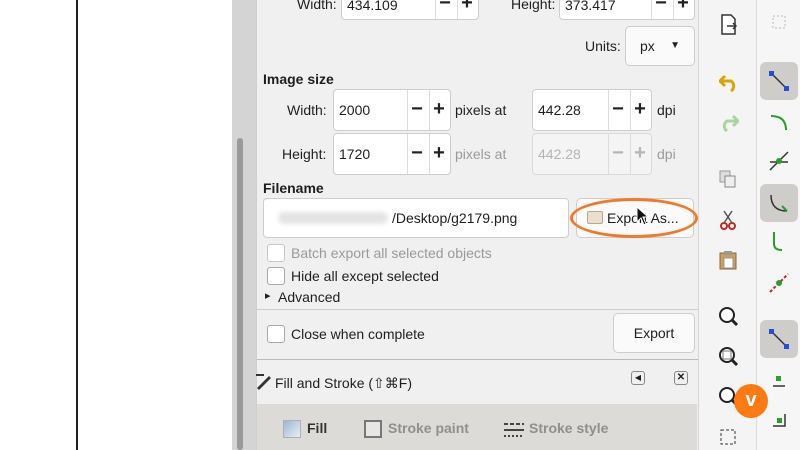 This screenshot has height=450, width=800. What do you see at coordinates (592, 110) in the screenshot?
I see `image-dpi-spinner: 442.28 − +` at bounding box center [592, 110].